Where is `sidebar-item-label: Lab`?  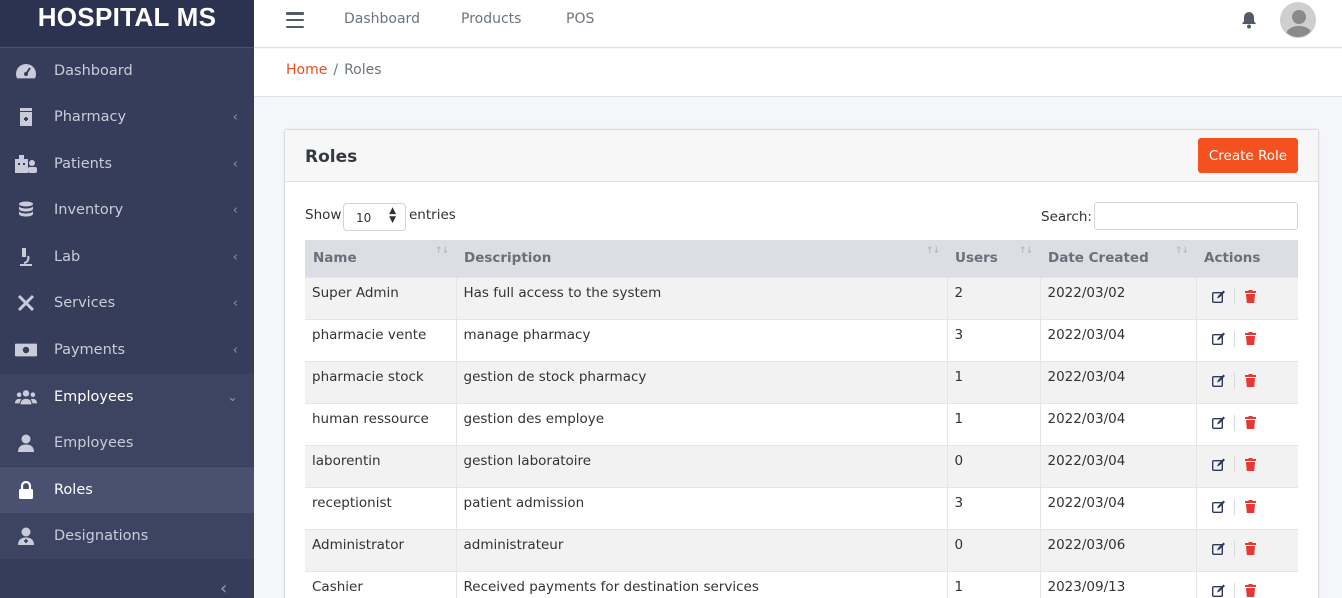
sidebar-item-label: Lab is located at coordinates (67, 257).